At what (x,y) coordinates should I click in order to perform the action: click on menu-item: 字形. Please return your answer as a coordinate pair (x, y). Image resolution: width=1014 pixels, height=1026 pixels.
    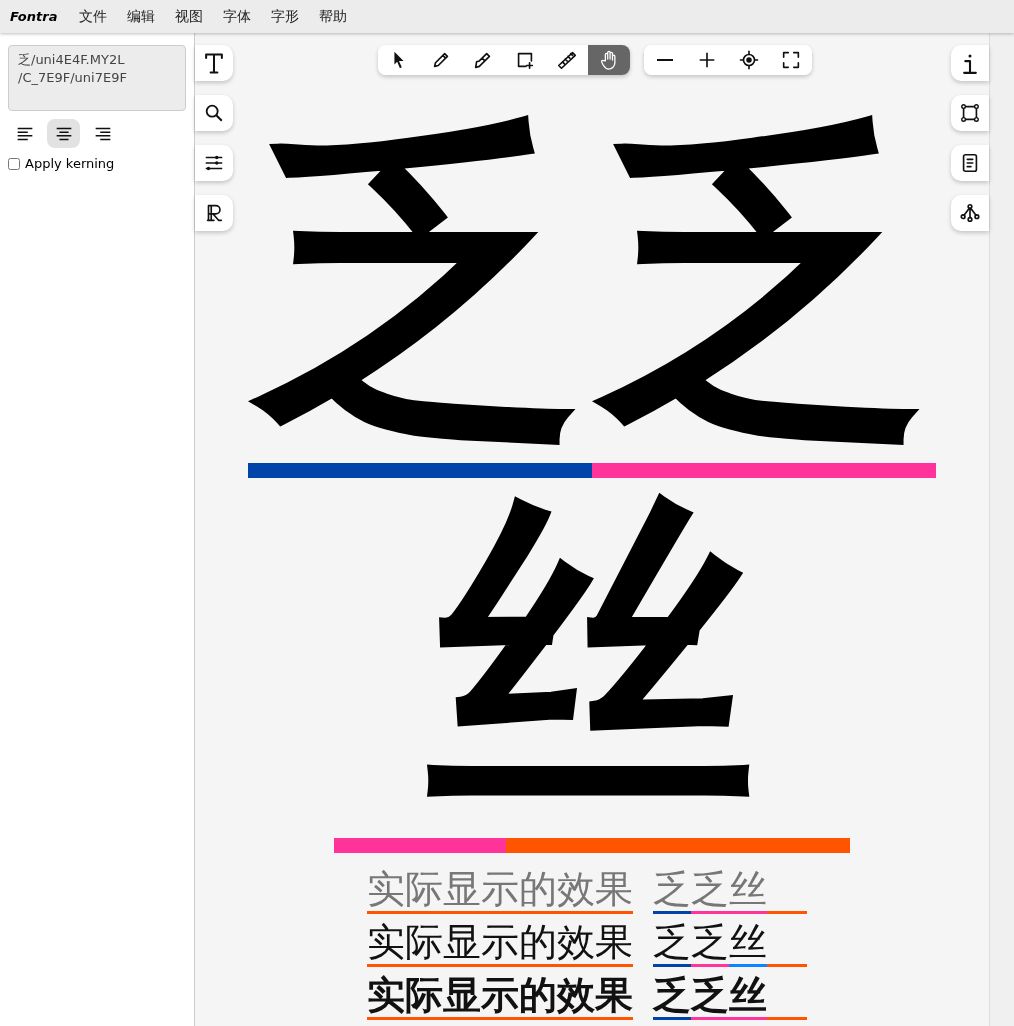
    Looking at the image, I should click on (285, 16).